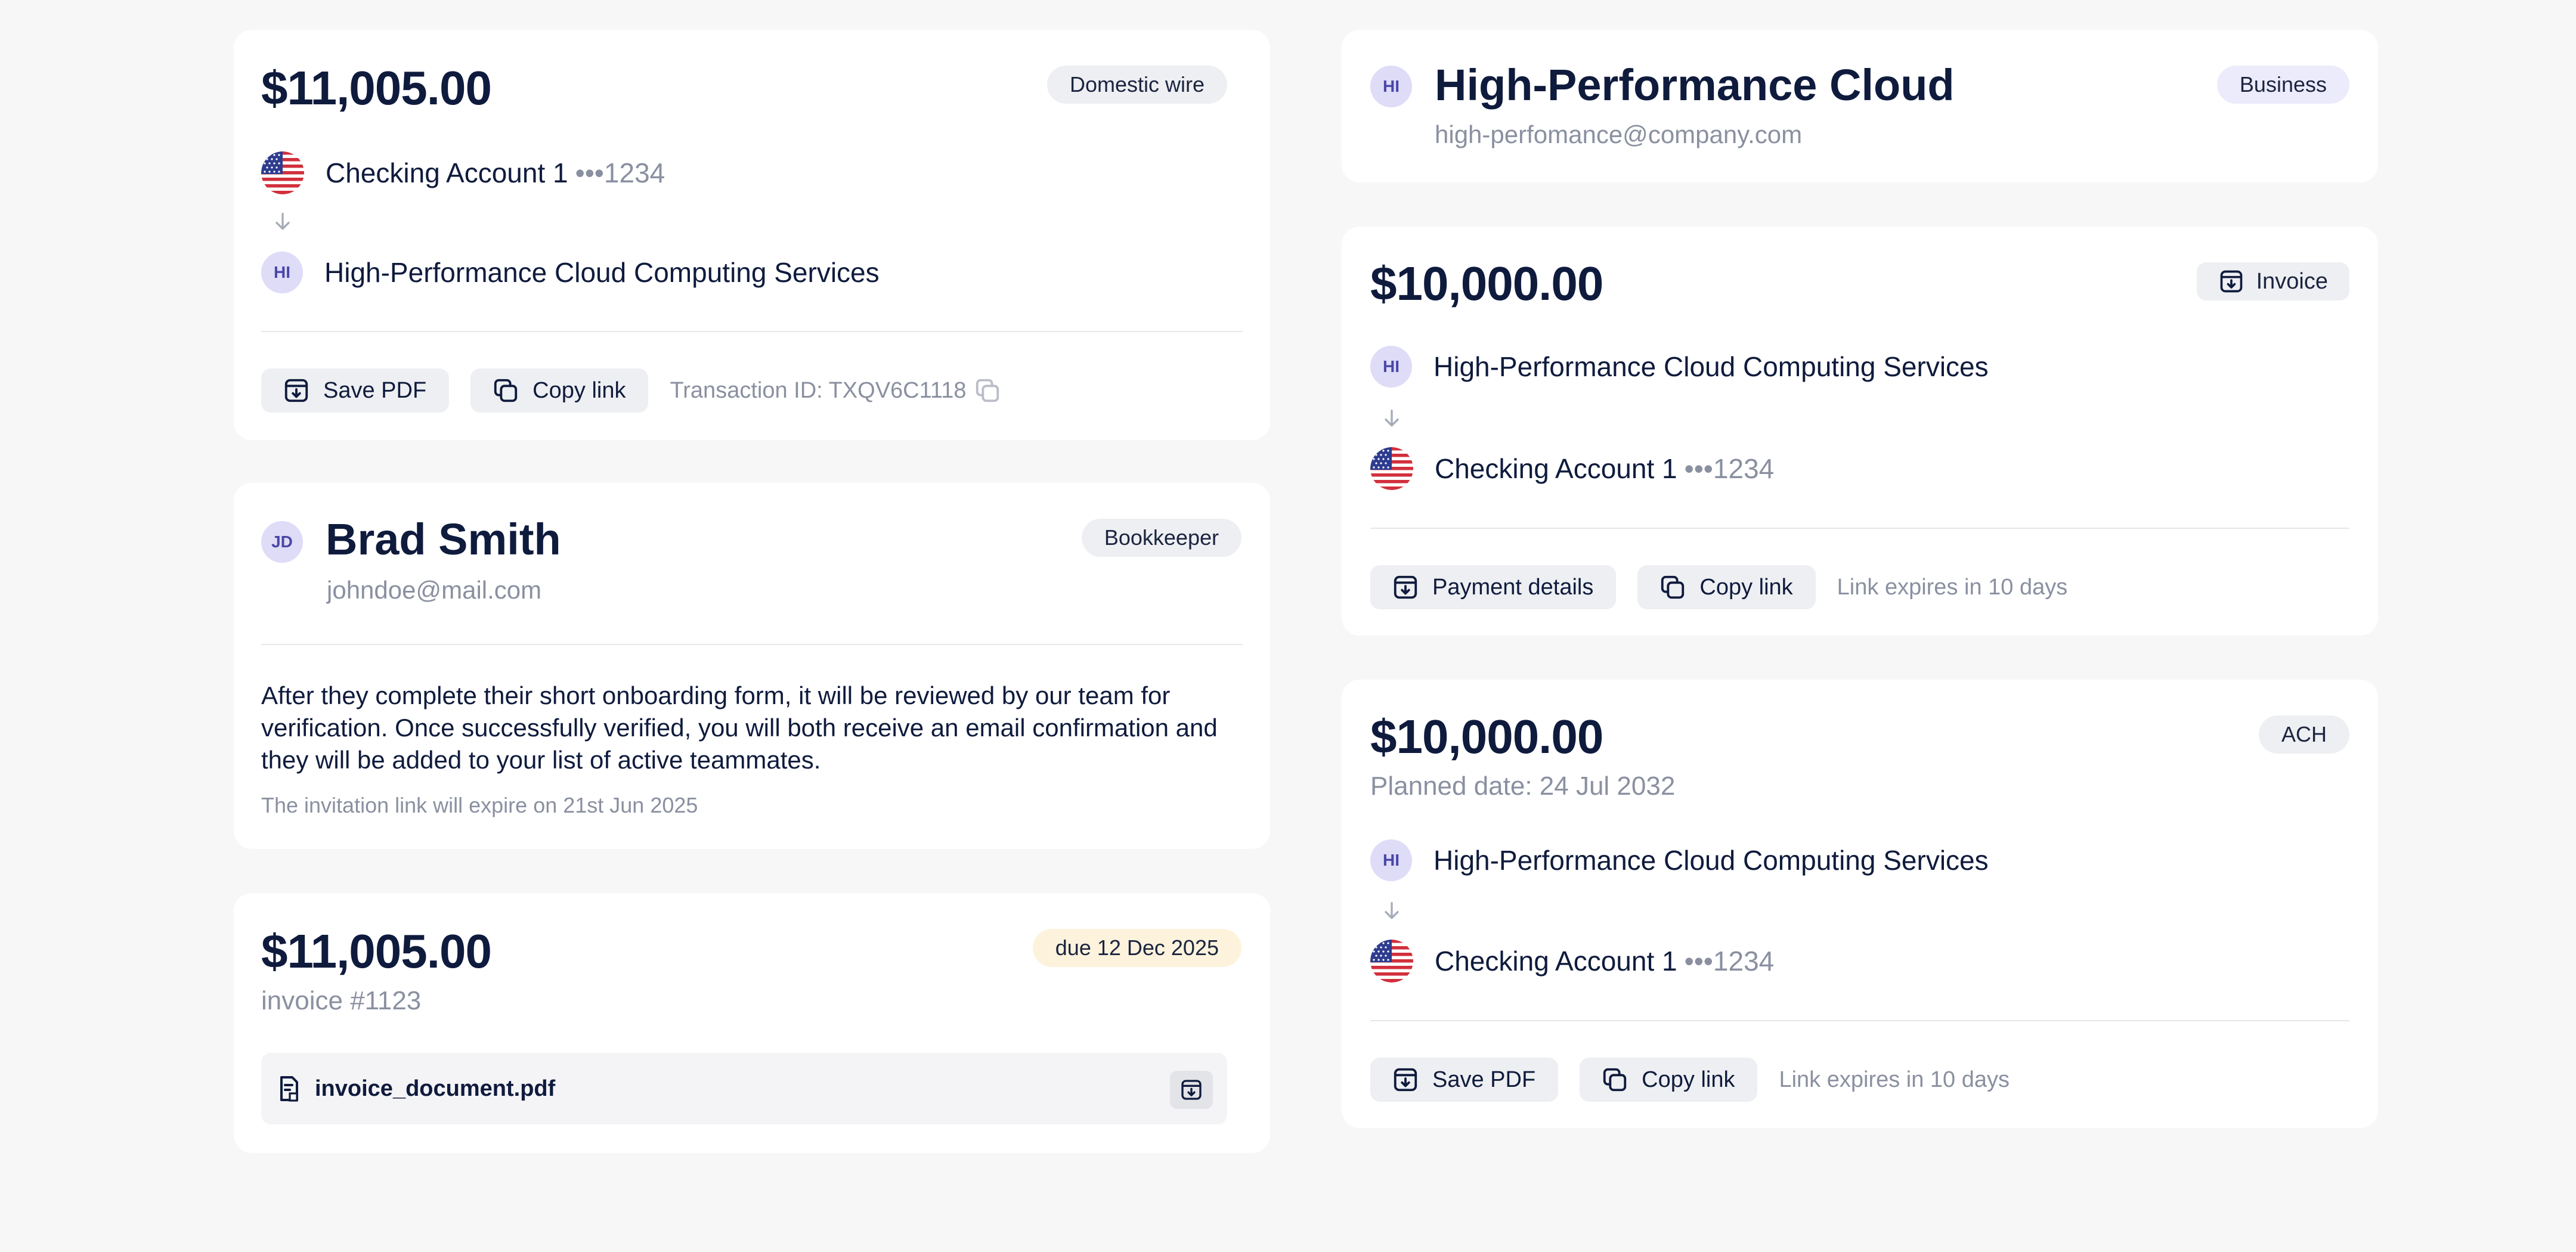  What do you see at coordinates (376, 87) in the screenshot?
I see `transfer-amount: $11,005.00` at bounding box center [376, 87].